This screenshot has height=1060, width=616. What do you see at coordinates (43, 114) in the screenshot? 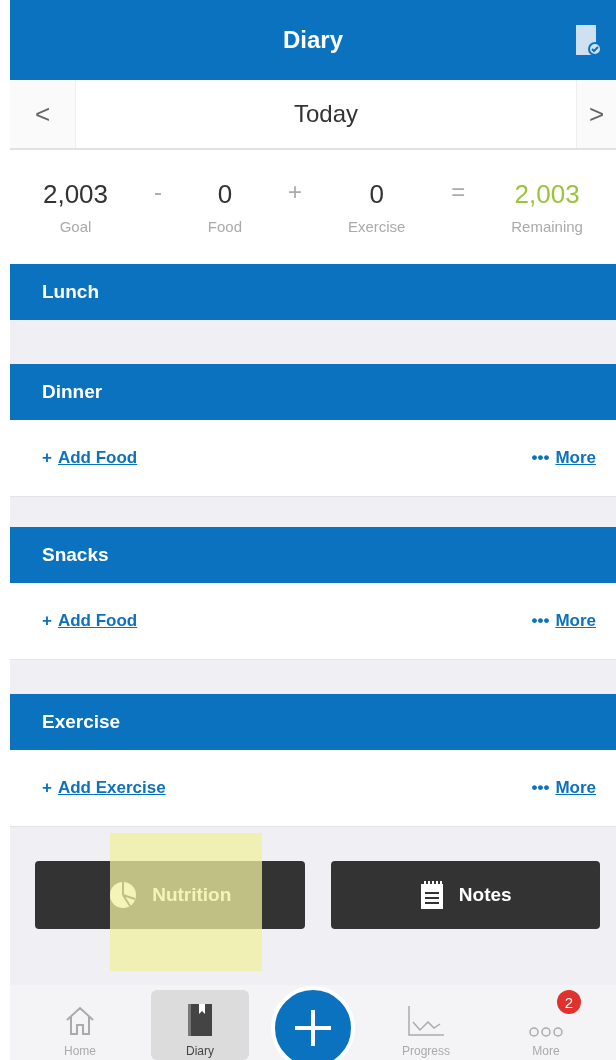
I see `previous-day-button: <` at bounding box center [43, 114].